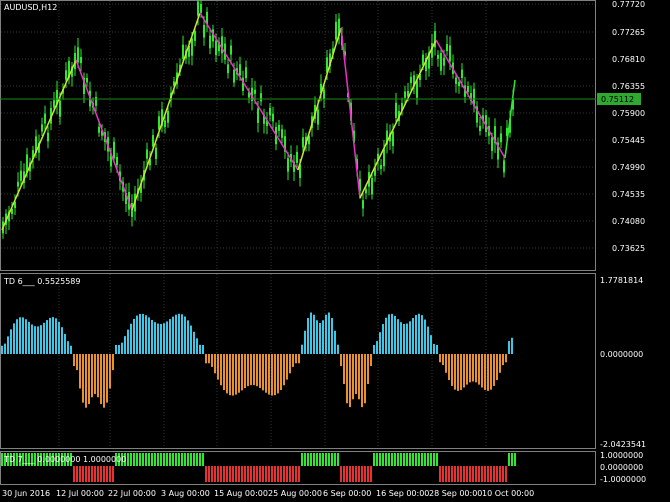 The width and height of the screenshot is (670, 502). What do you see at coordinates (132, 493) in the screenshot?
I see `time-label: 22 Jul 00:00` at bounding box center [132, 493].